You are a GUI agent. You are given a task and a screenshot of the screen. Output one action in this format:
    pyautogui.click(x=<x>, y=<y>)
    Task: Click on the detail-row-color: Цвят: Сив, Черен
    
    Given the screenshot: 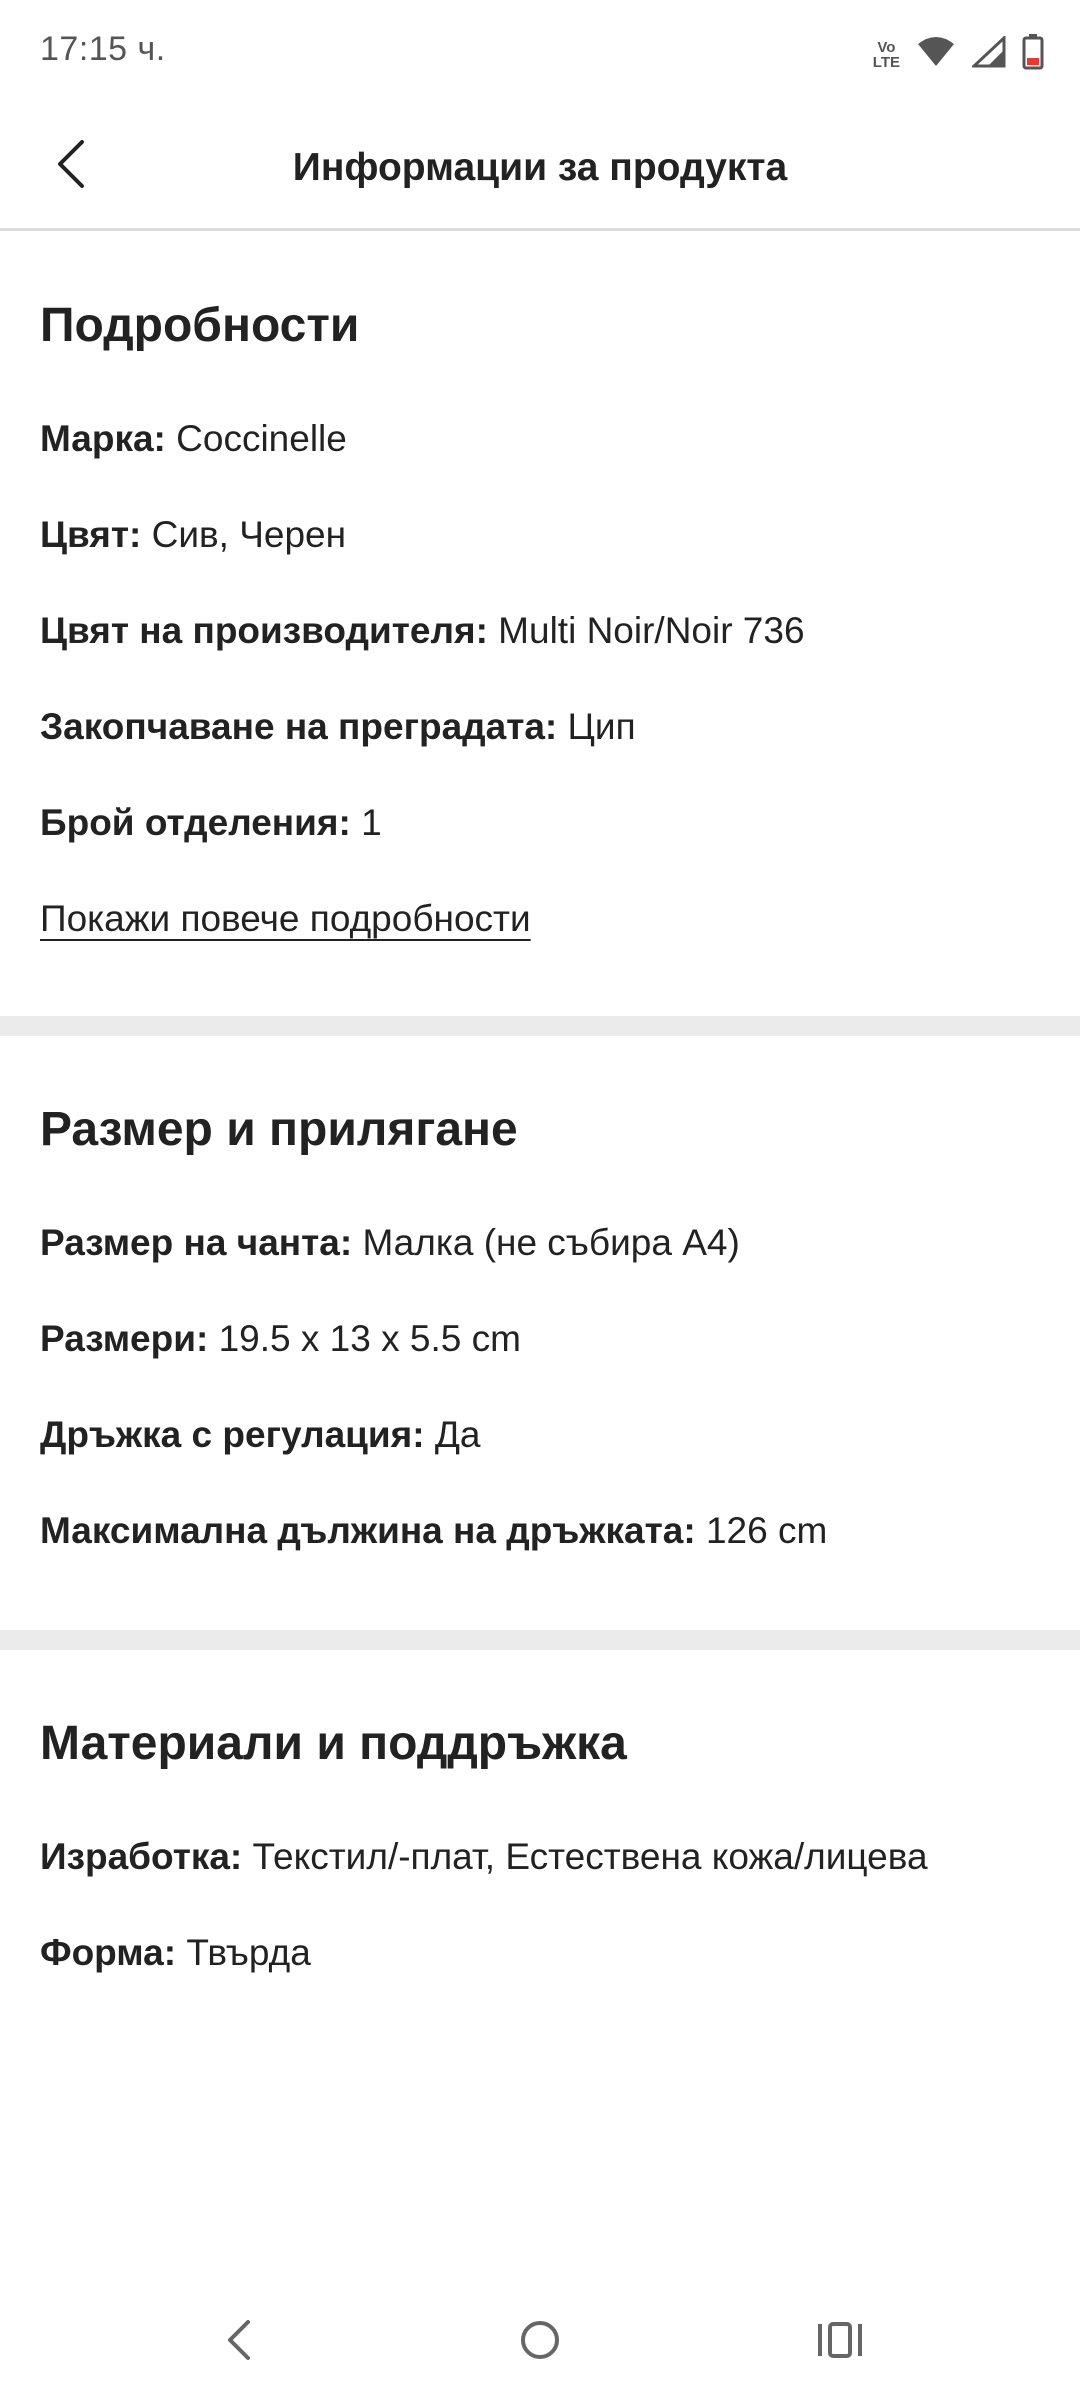 What is the action you would take?
    pyautogui.click(x=193, y=535)
    